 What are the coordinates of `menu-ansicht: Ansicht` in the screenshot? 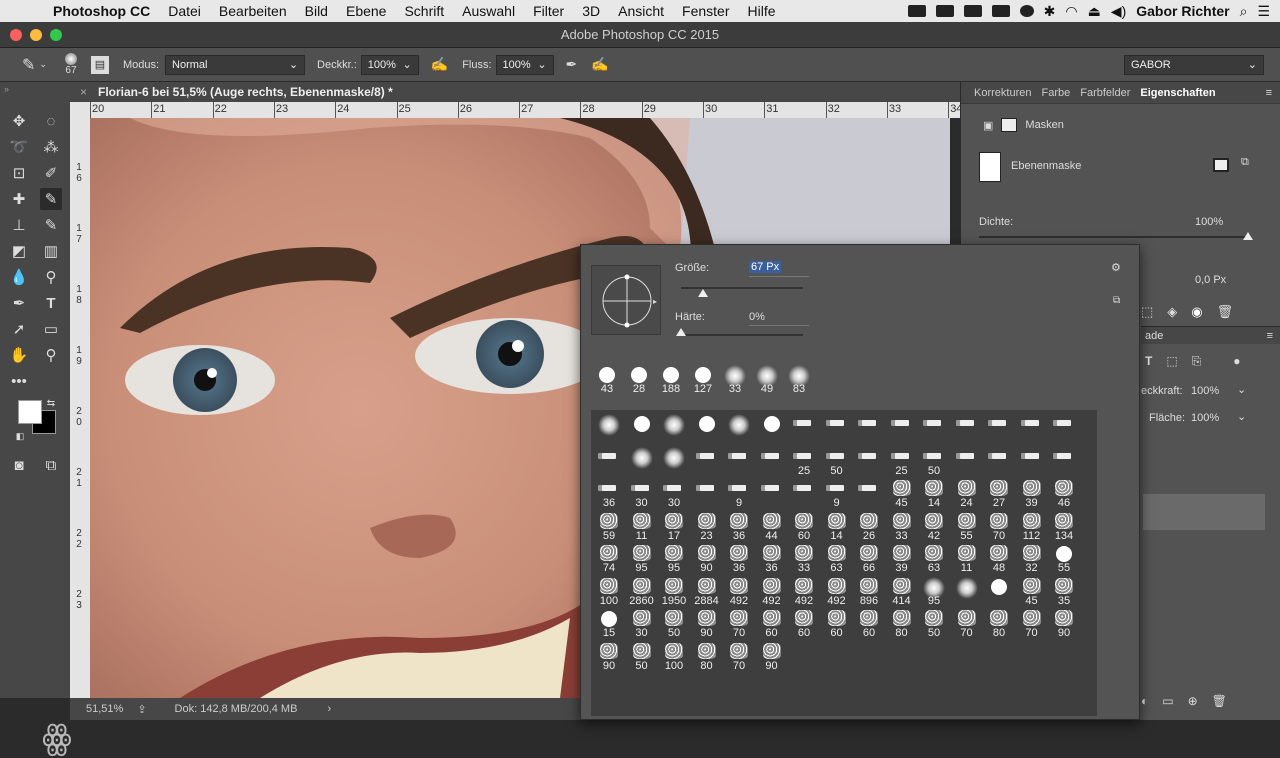 It's located at (641, 11).